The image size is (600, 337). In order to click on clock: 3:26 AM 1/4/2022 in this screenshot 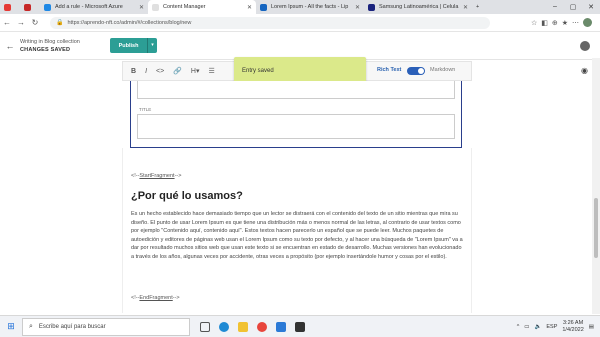, I will do `click(572, 327)`.